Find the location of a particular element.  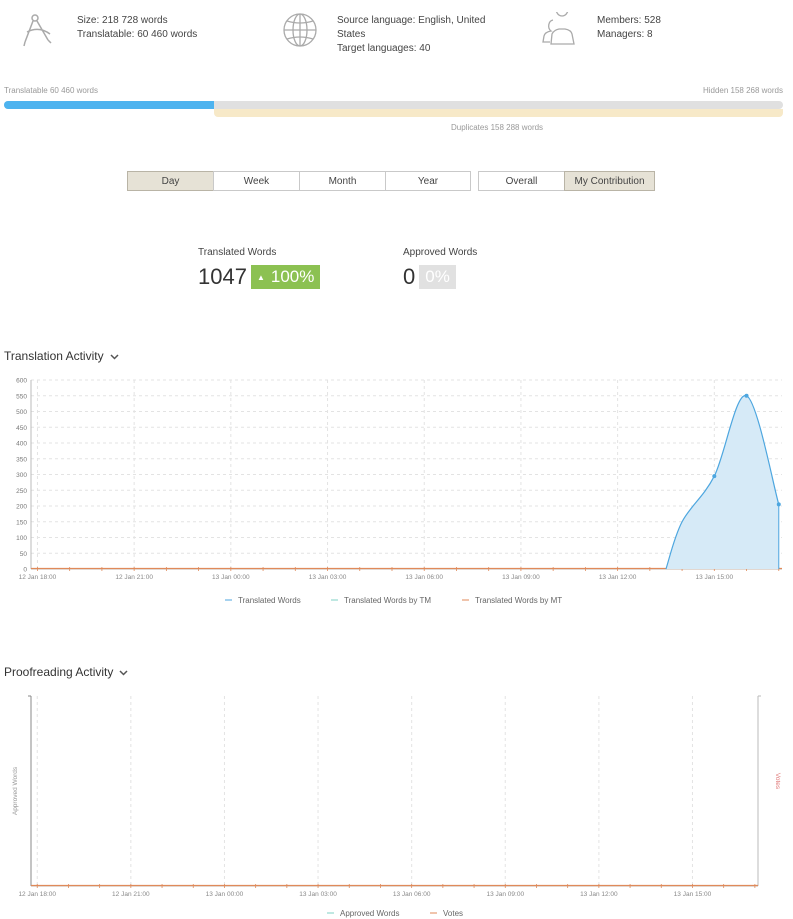

source-language-text: Source language: English, United is located at coordinates (411, 20).